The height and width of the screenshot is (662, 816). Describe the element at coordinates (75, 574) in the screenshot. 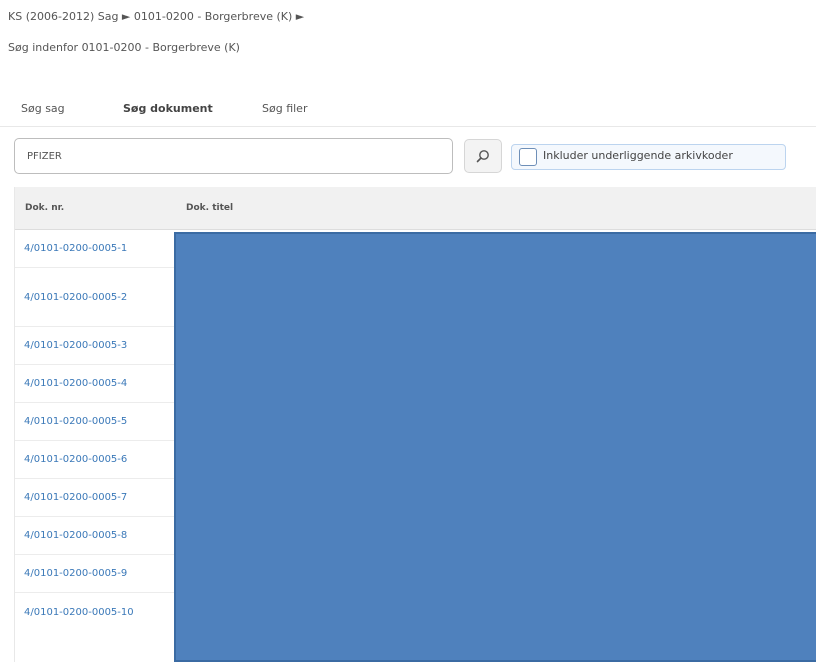

I see `doc-number-link: 4/0101-0200-0005-9` at that location.